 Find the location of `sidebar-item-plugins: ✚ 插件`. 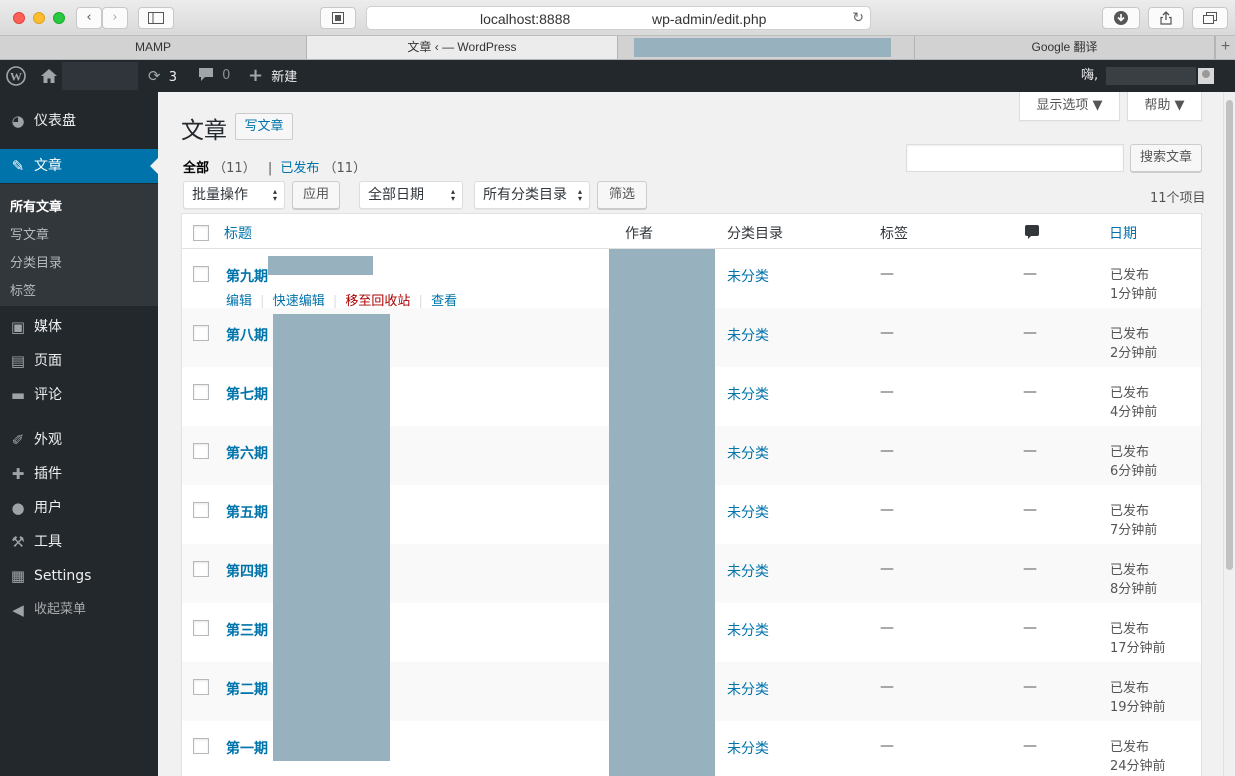

sidebar-item-plugins: ✚ 插件 is located at coordinates (79, 474).